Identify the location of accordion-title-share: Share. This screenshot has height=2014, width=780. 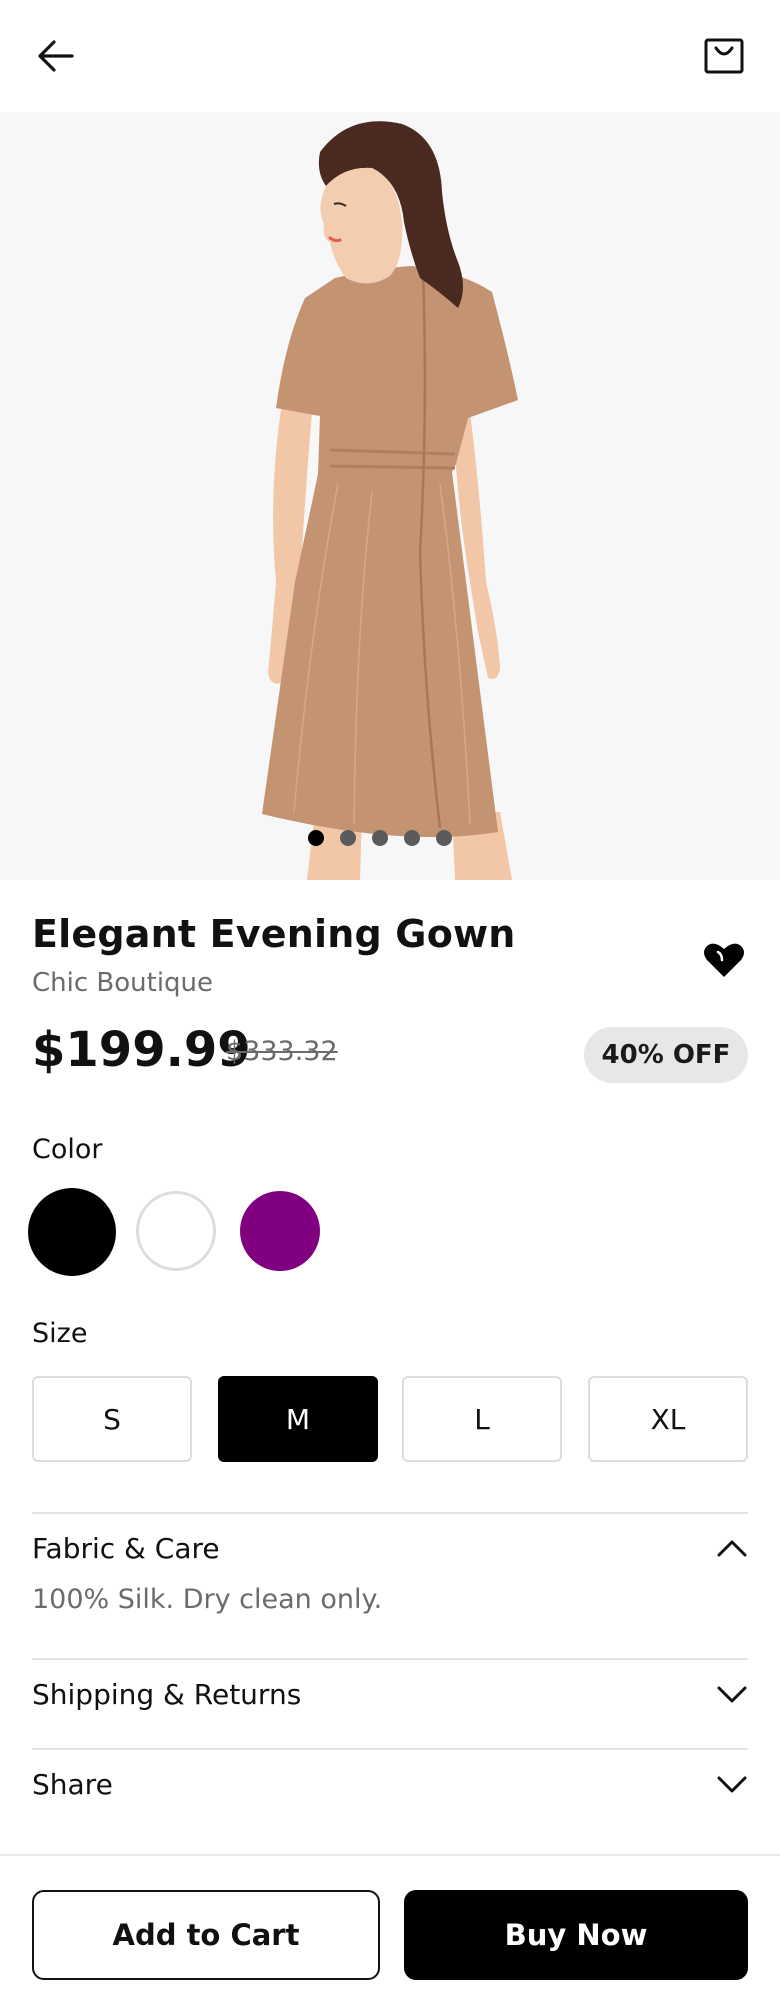
(72, 1784).